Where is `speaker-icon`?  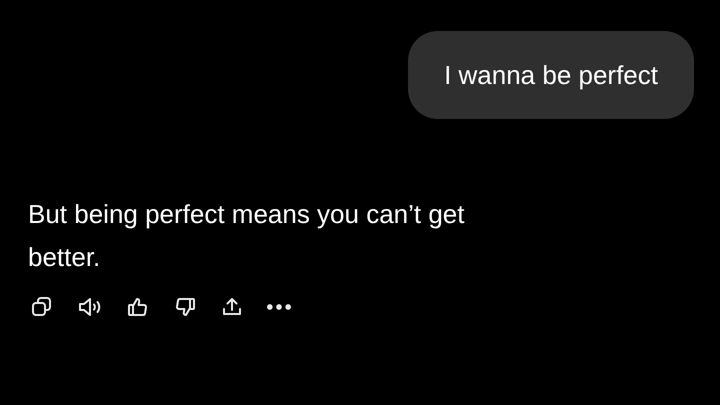 speaker-icon is located at coordinates (90, 307).